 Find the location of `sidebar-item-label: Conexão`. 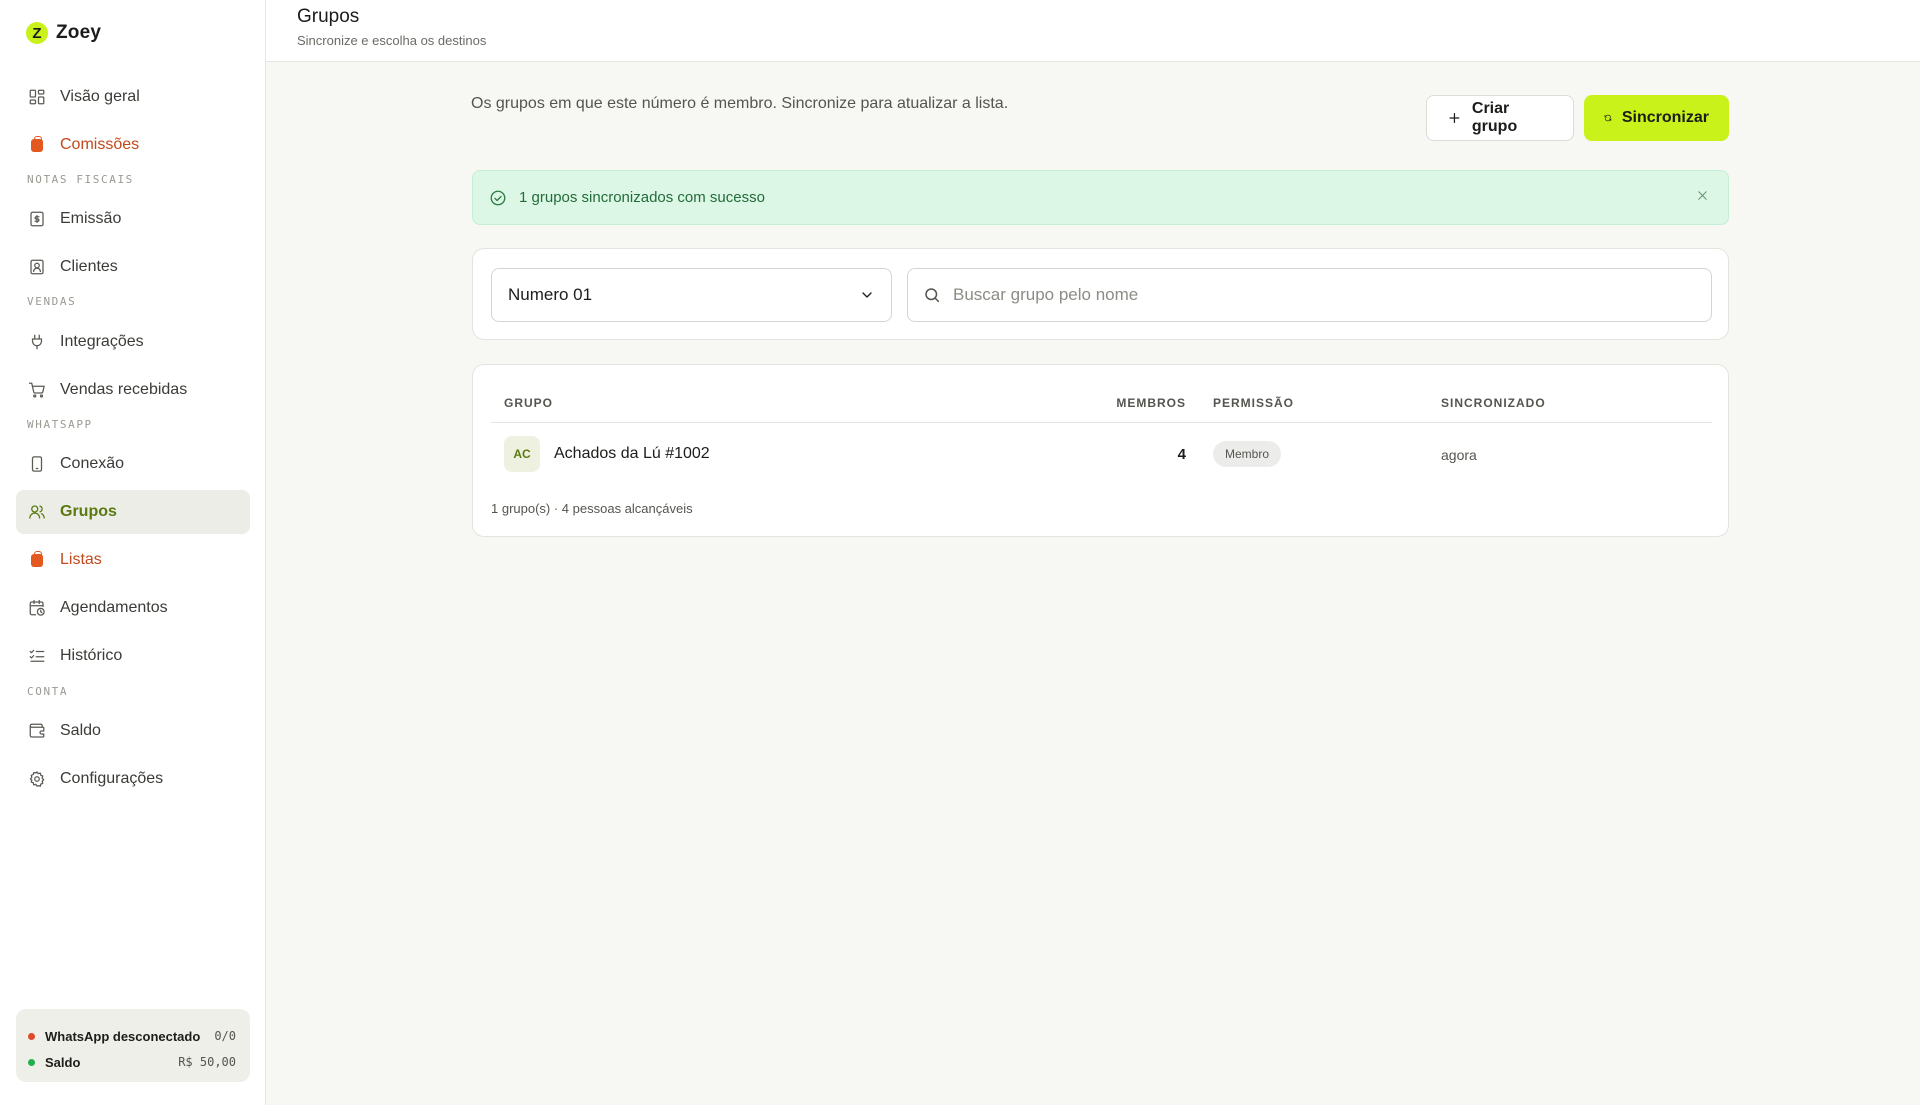

sidebar-item-label: Conexão is located at coordinates (92, 463).